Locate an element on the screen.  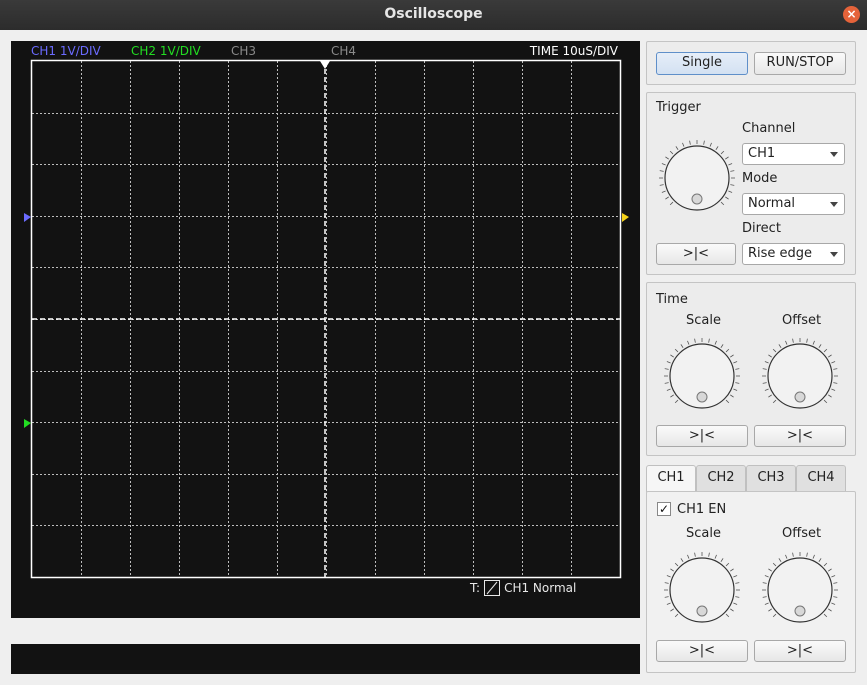
channel-enable-label: CH1 EN is located at coordinates (702, 509).